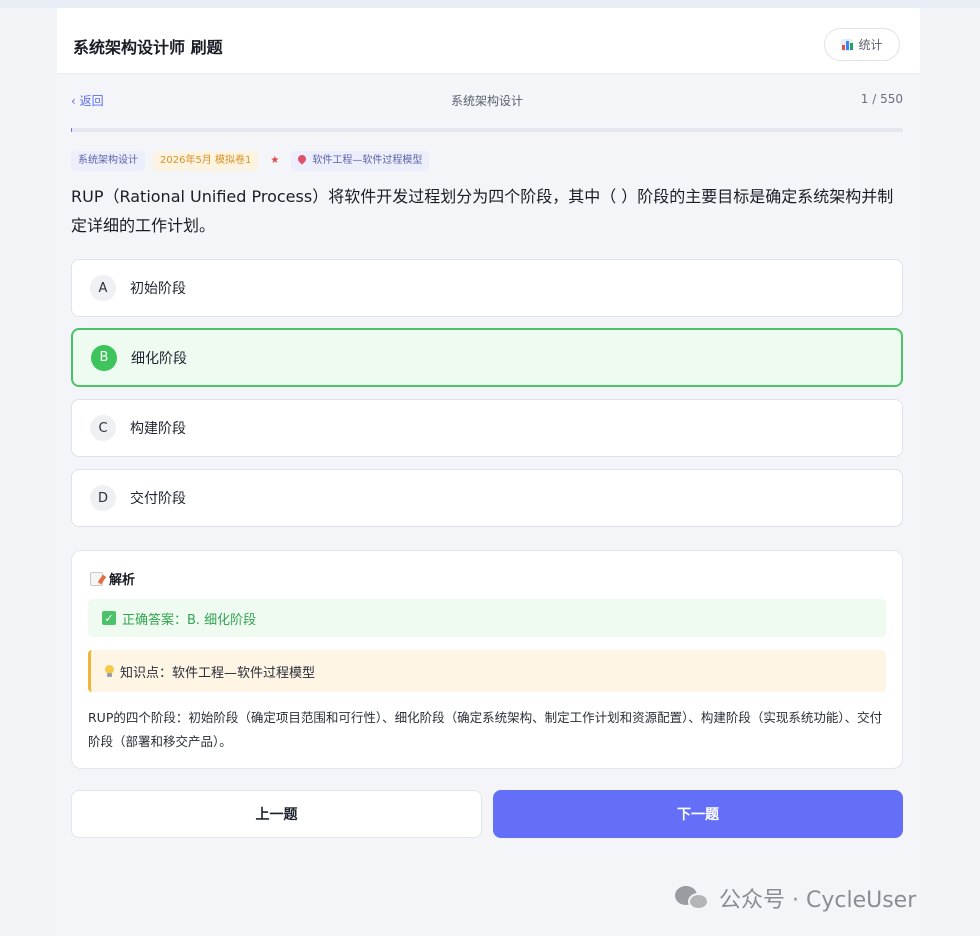  I want to click on tag-list: 系统架构设计 2026年5月 模拟卷1 ★ 软件工程—软件过程模型, so click(250, 161).